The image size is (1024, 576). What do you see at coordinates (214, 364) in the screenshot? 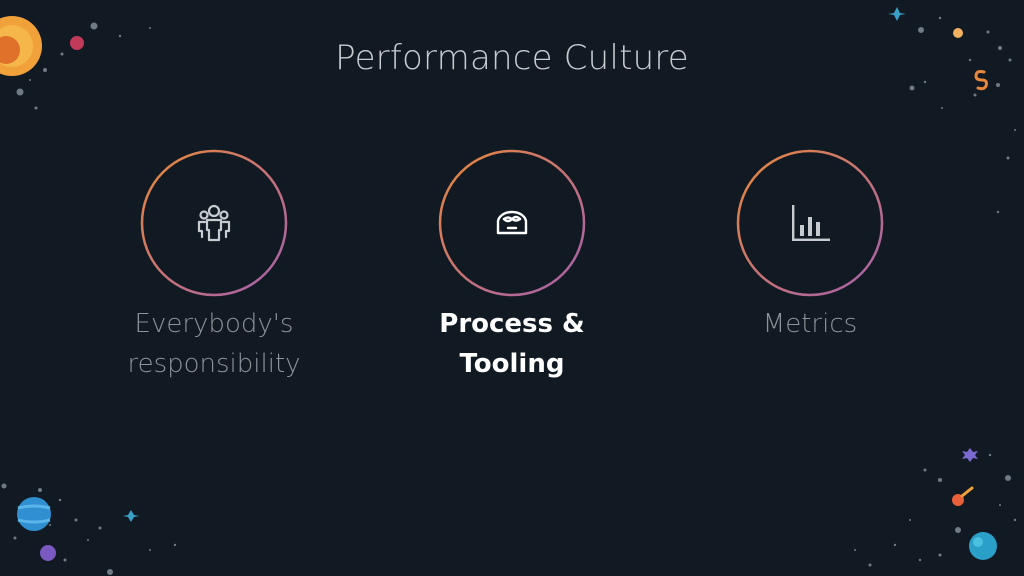
I see `item-label-line2: responsibility` at bounding box center [214, 364].